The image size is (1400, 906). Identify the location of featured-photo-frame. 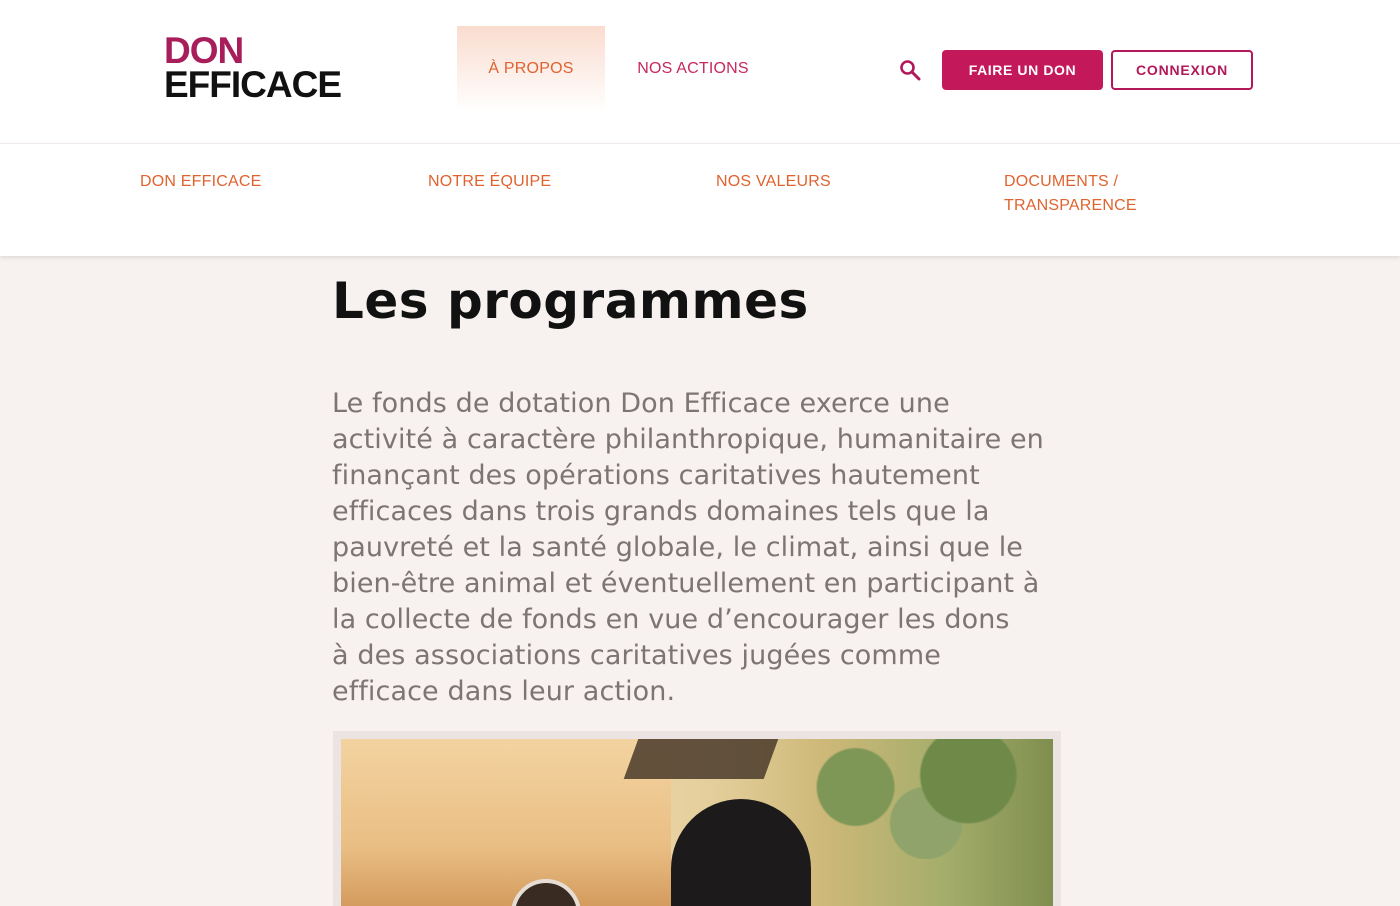
(697, 818).